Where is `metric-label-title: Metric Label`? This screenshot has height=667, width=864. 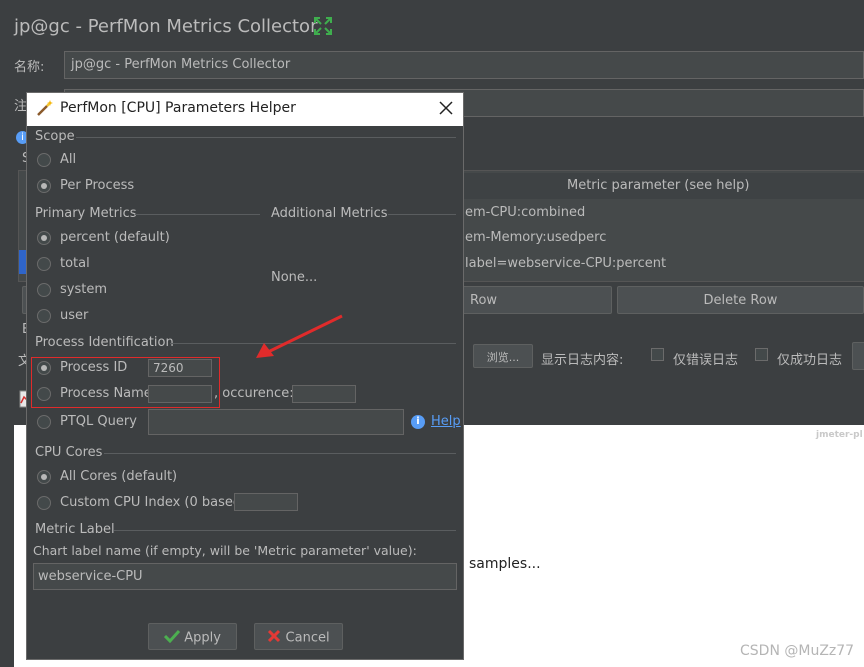
metric-label-title: Metric Label is located at coordinates (75, 529).